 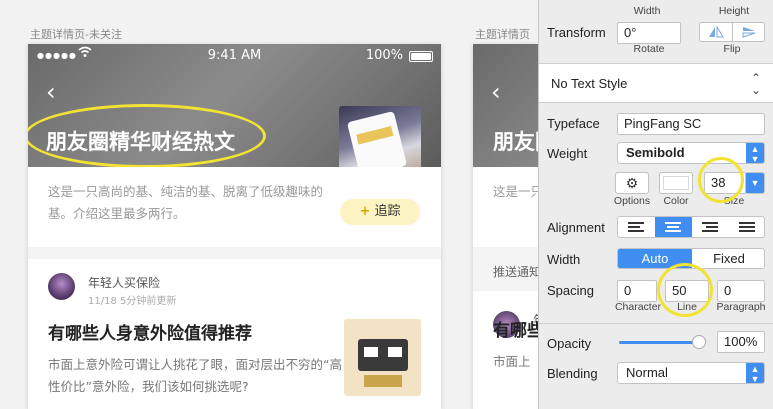 What do you see at coordinates (638, 307) in the screenshot?
I see `character-caption: Character` at bounding box center [638, 307].